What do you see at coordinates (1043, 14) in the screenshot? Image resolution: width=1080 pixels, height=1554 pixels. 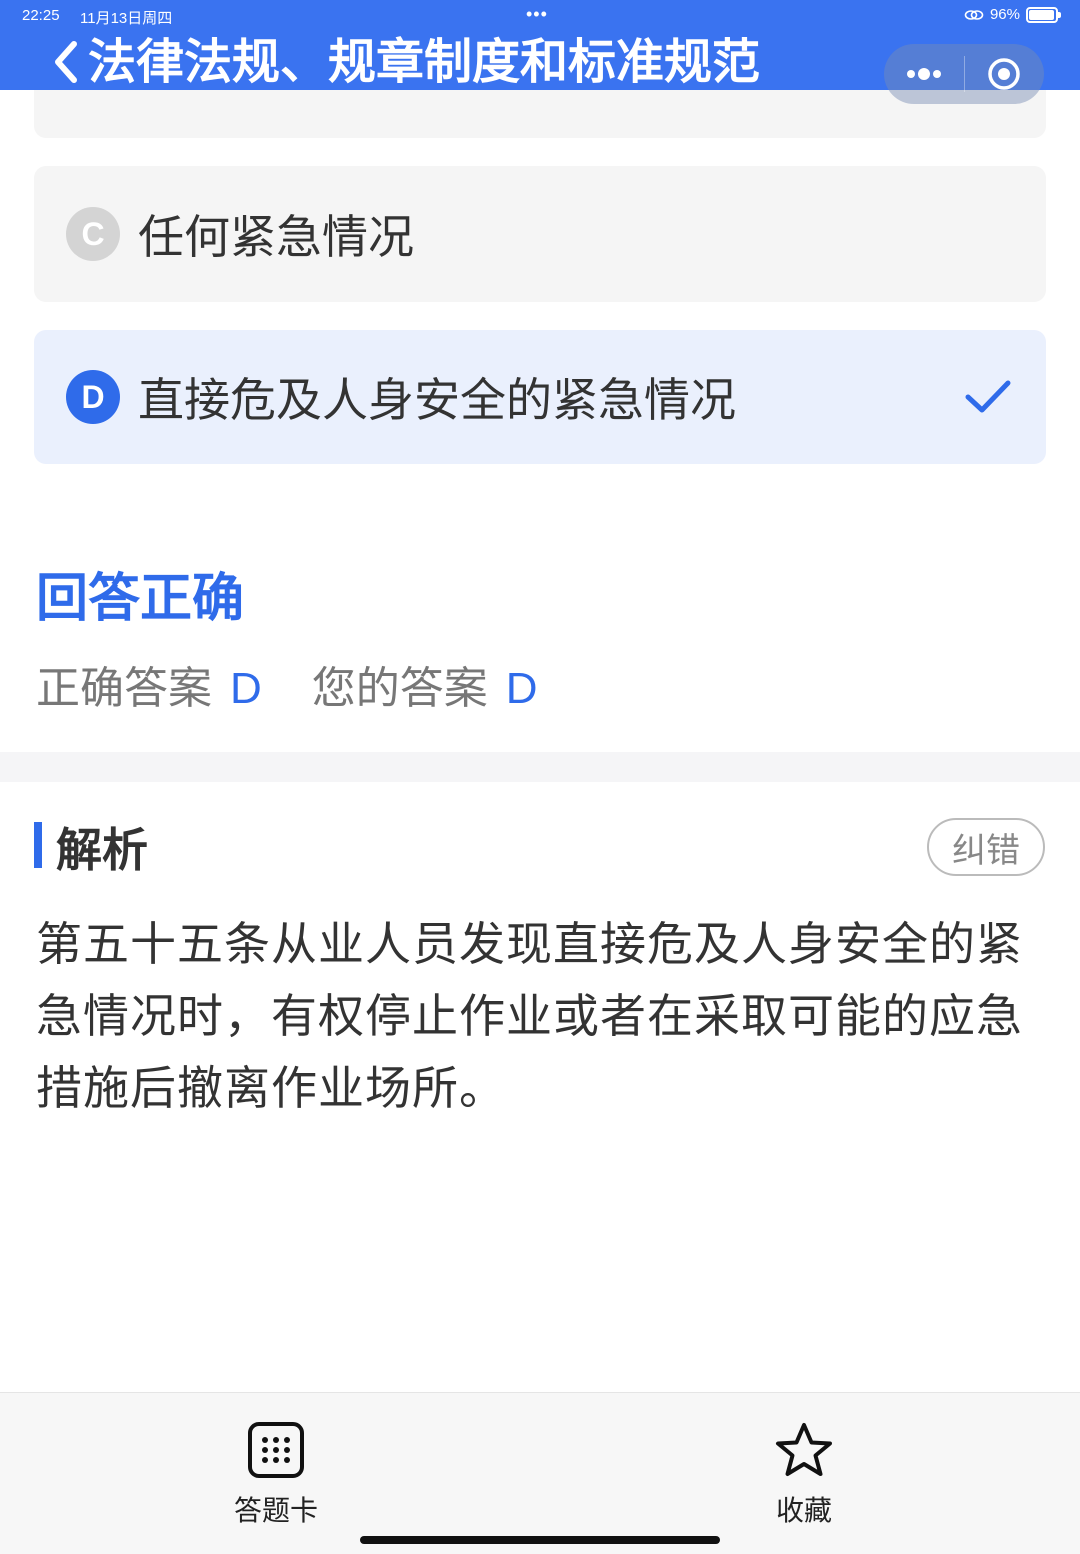 I see `battery-icon` at bounding box center [1043, 14].